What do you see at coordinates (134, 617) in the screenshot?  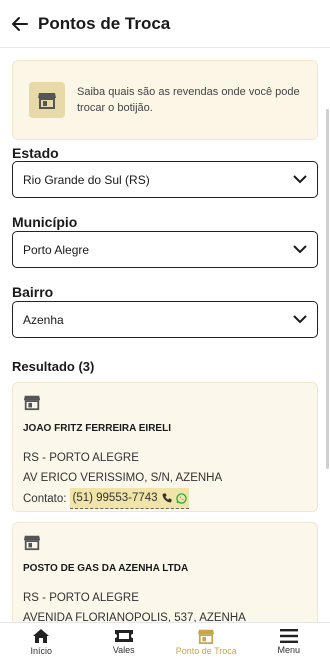 I see `store-address: AVENIDA FLORIANOPOLIS, 537, AZENHA` at bounding box center [134, 617].